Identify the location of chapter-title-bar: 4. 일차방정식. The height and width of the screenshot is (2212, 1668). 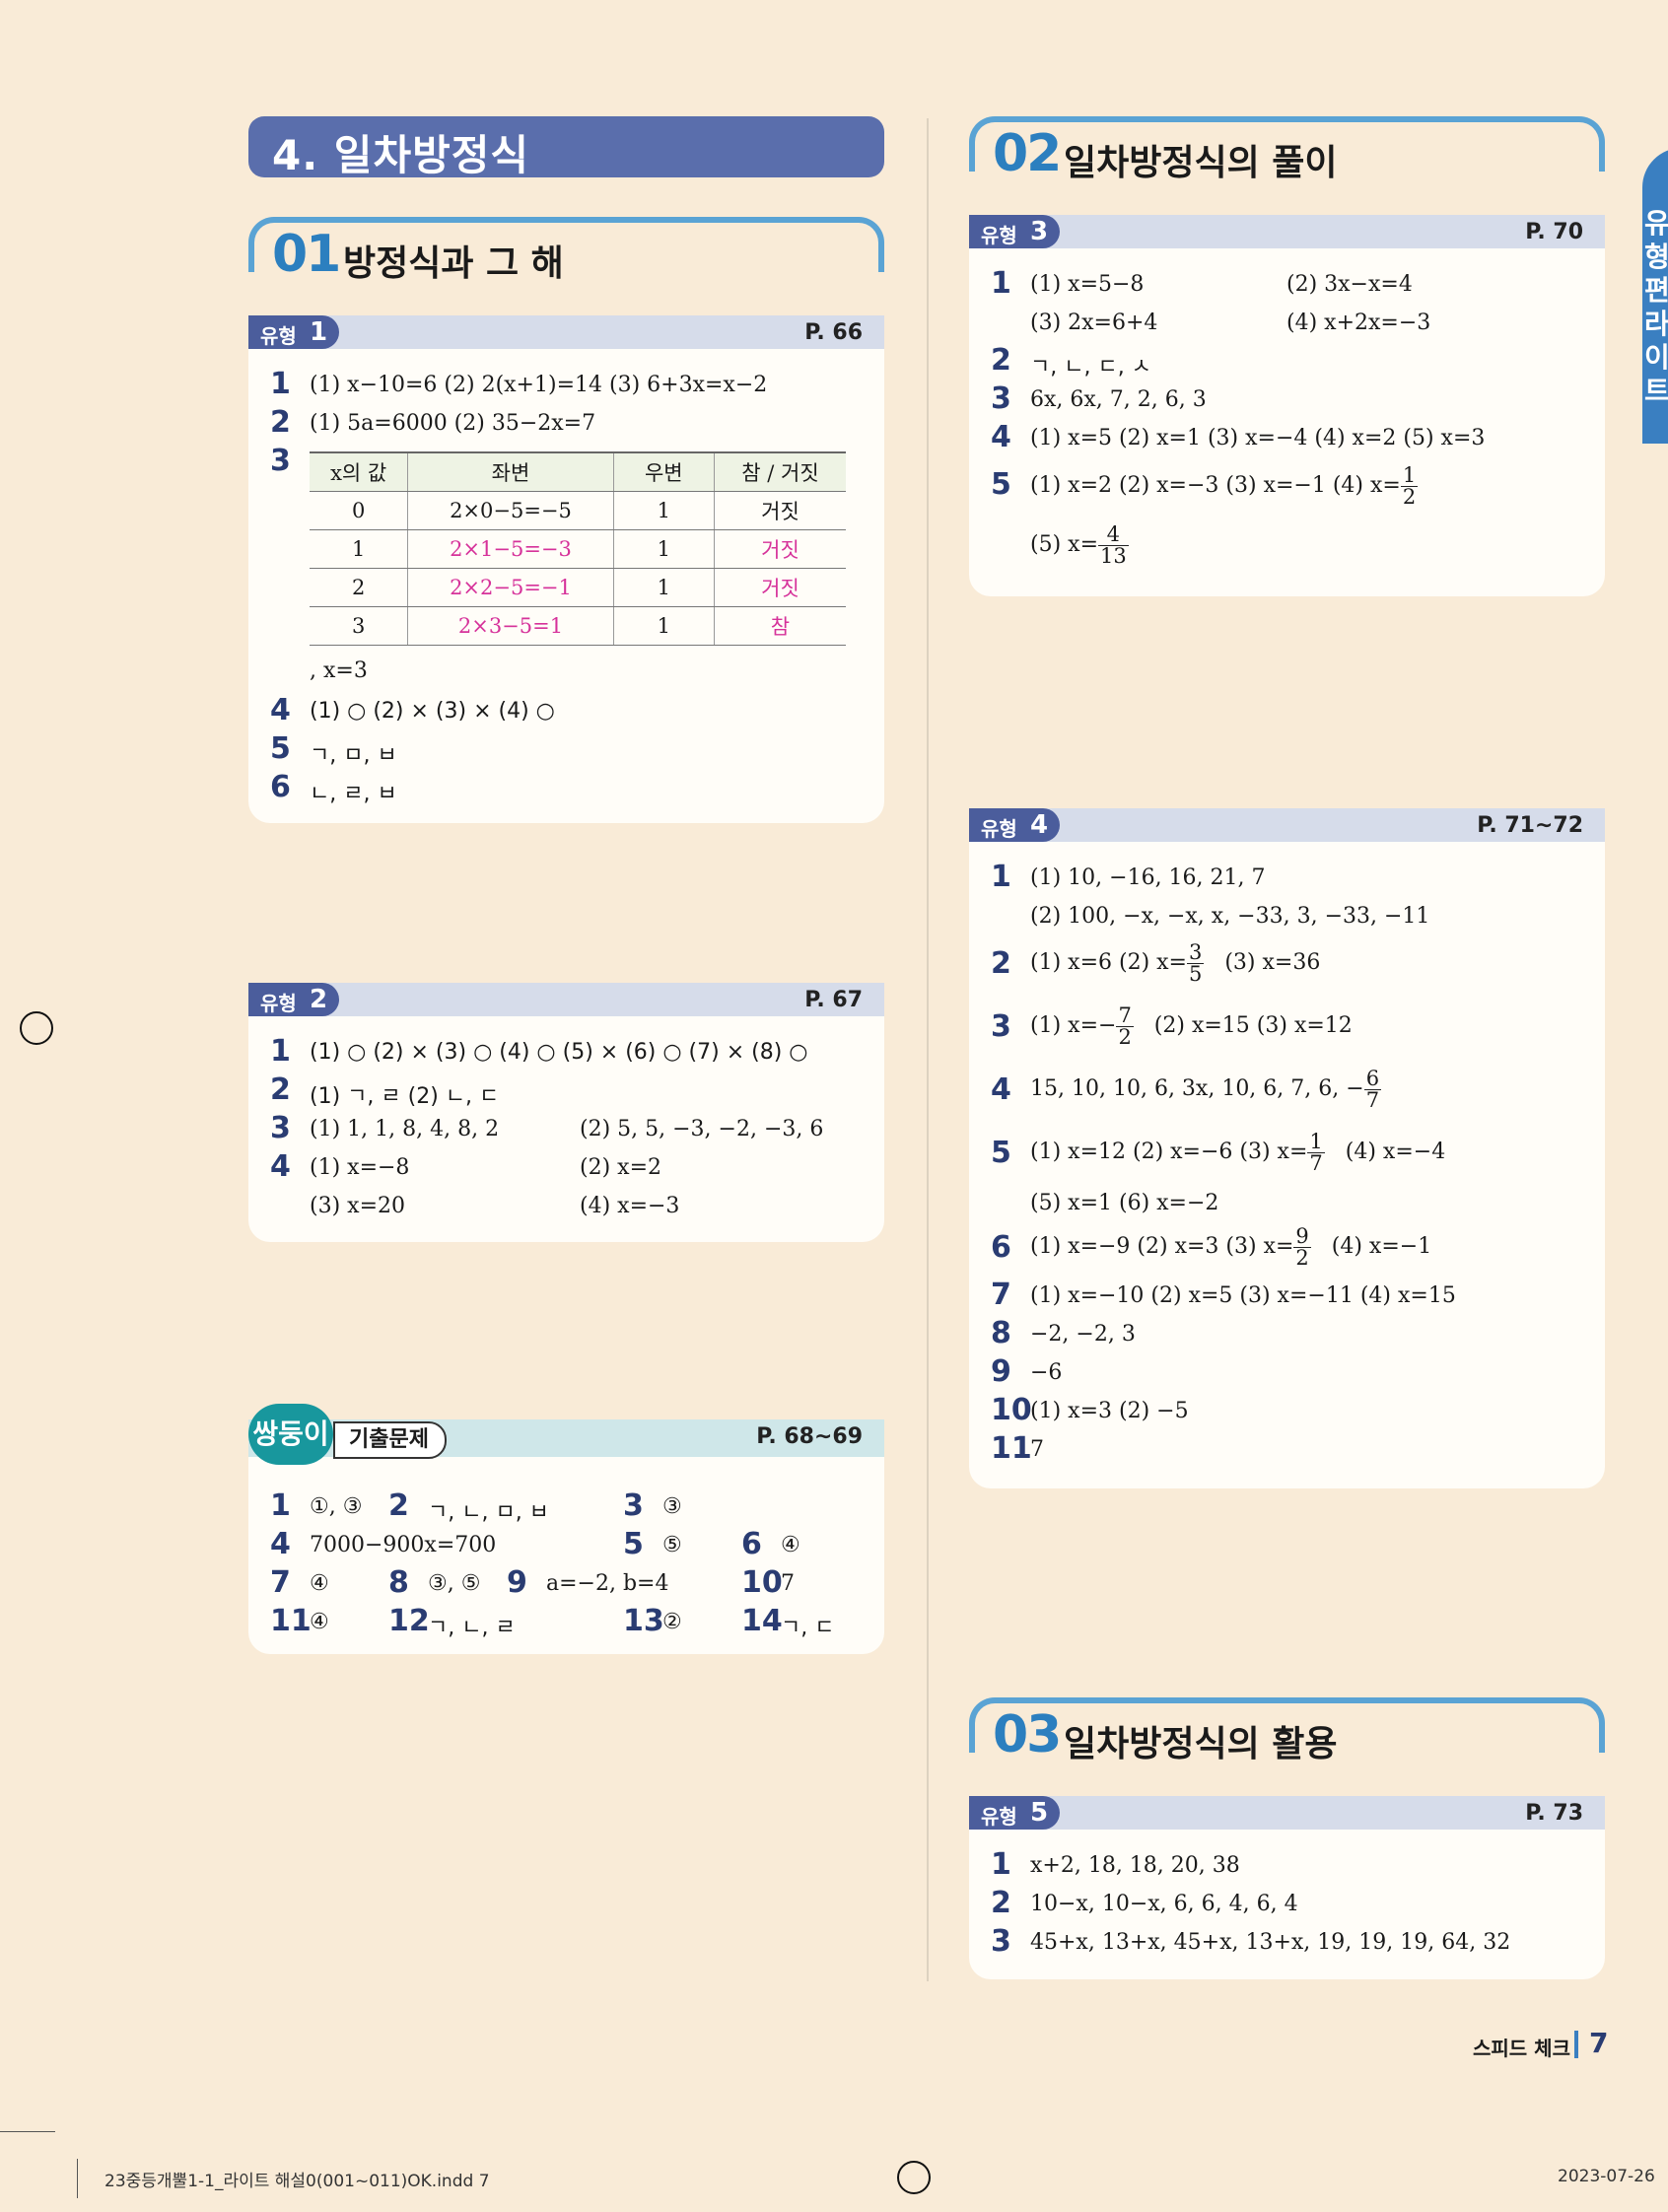
(566, 147).